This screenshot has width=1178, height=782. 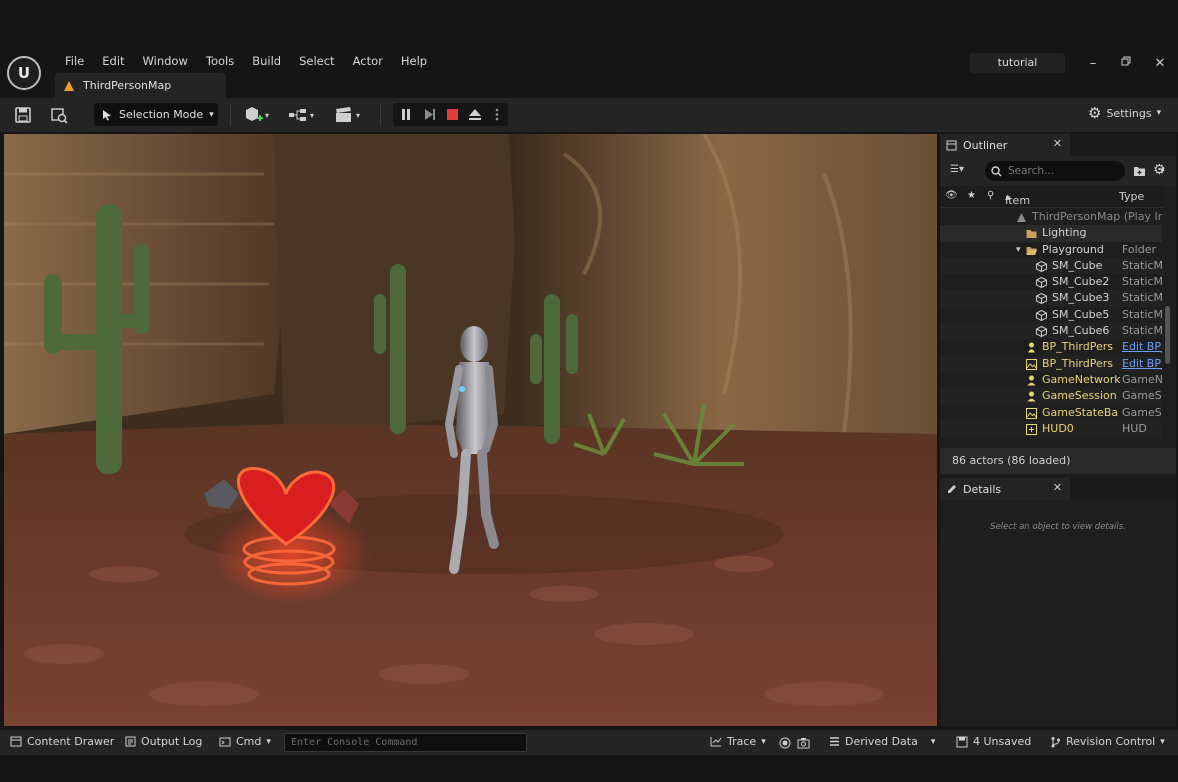 I want to click on stop-icon, so click(x=452, y=114).